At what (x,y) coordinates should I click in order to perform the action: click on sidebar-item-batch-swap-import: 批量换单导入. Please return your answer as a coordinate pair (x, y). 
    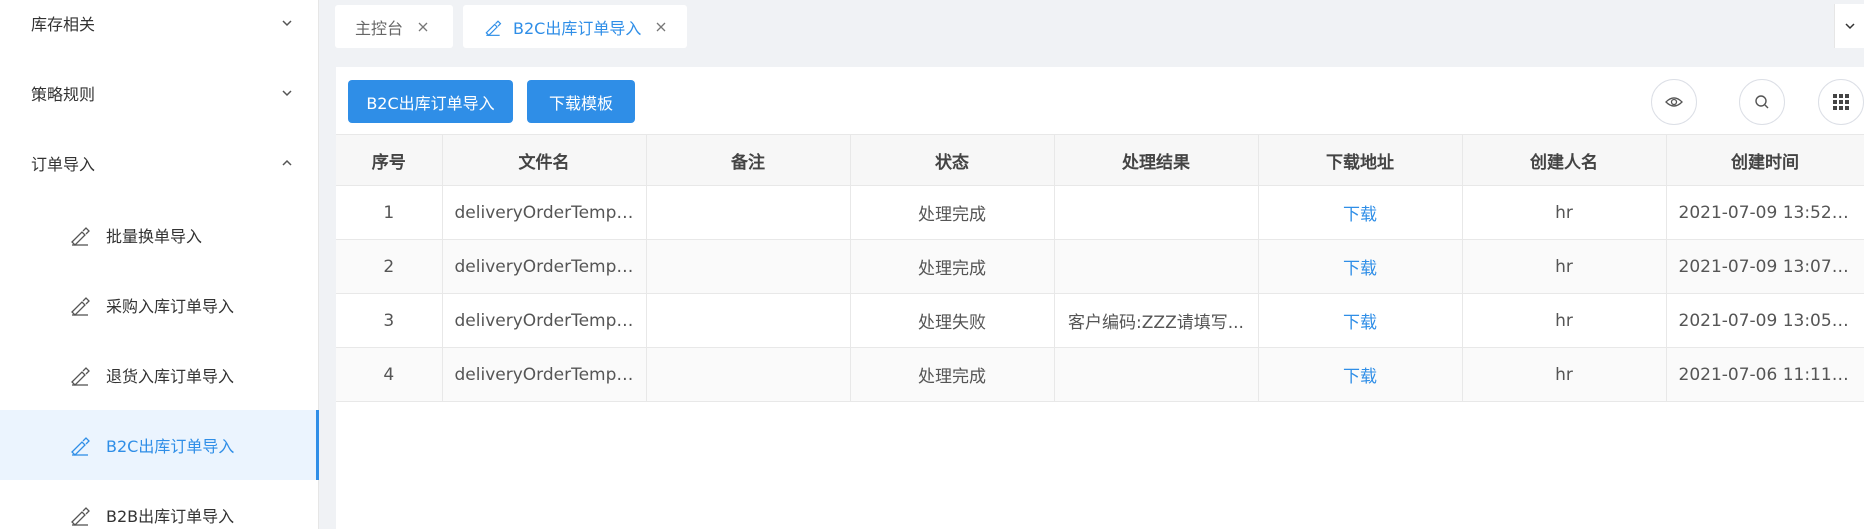
    Looking at the image, I should click on (159, 235).